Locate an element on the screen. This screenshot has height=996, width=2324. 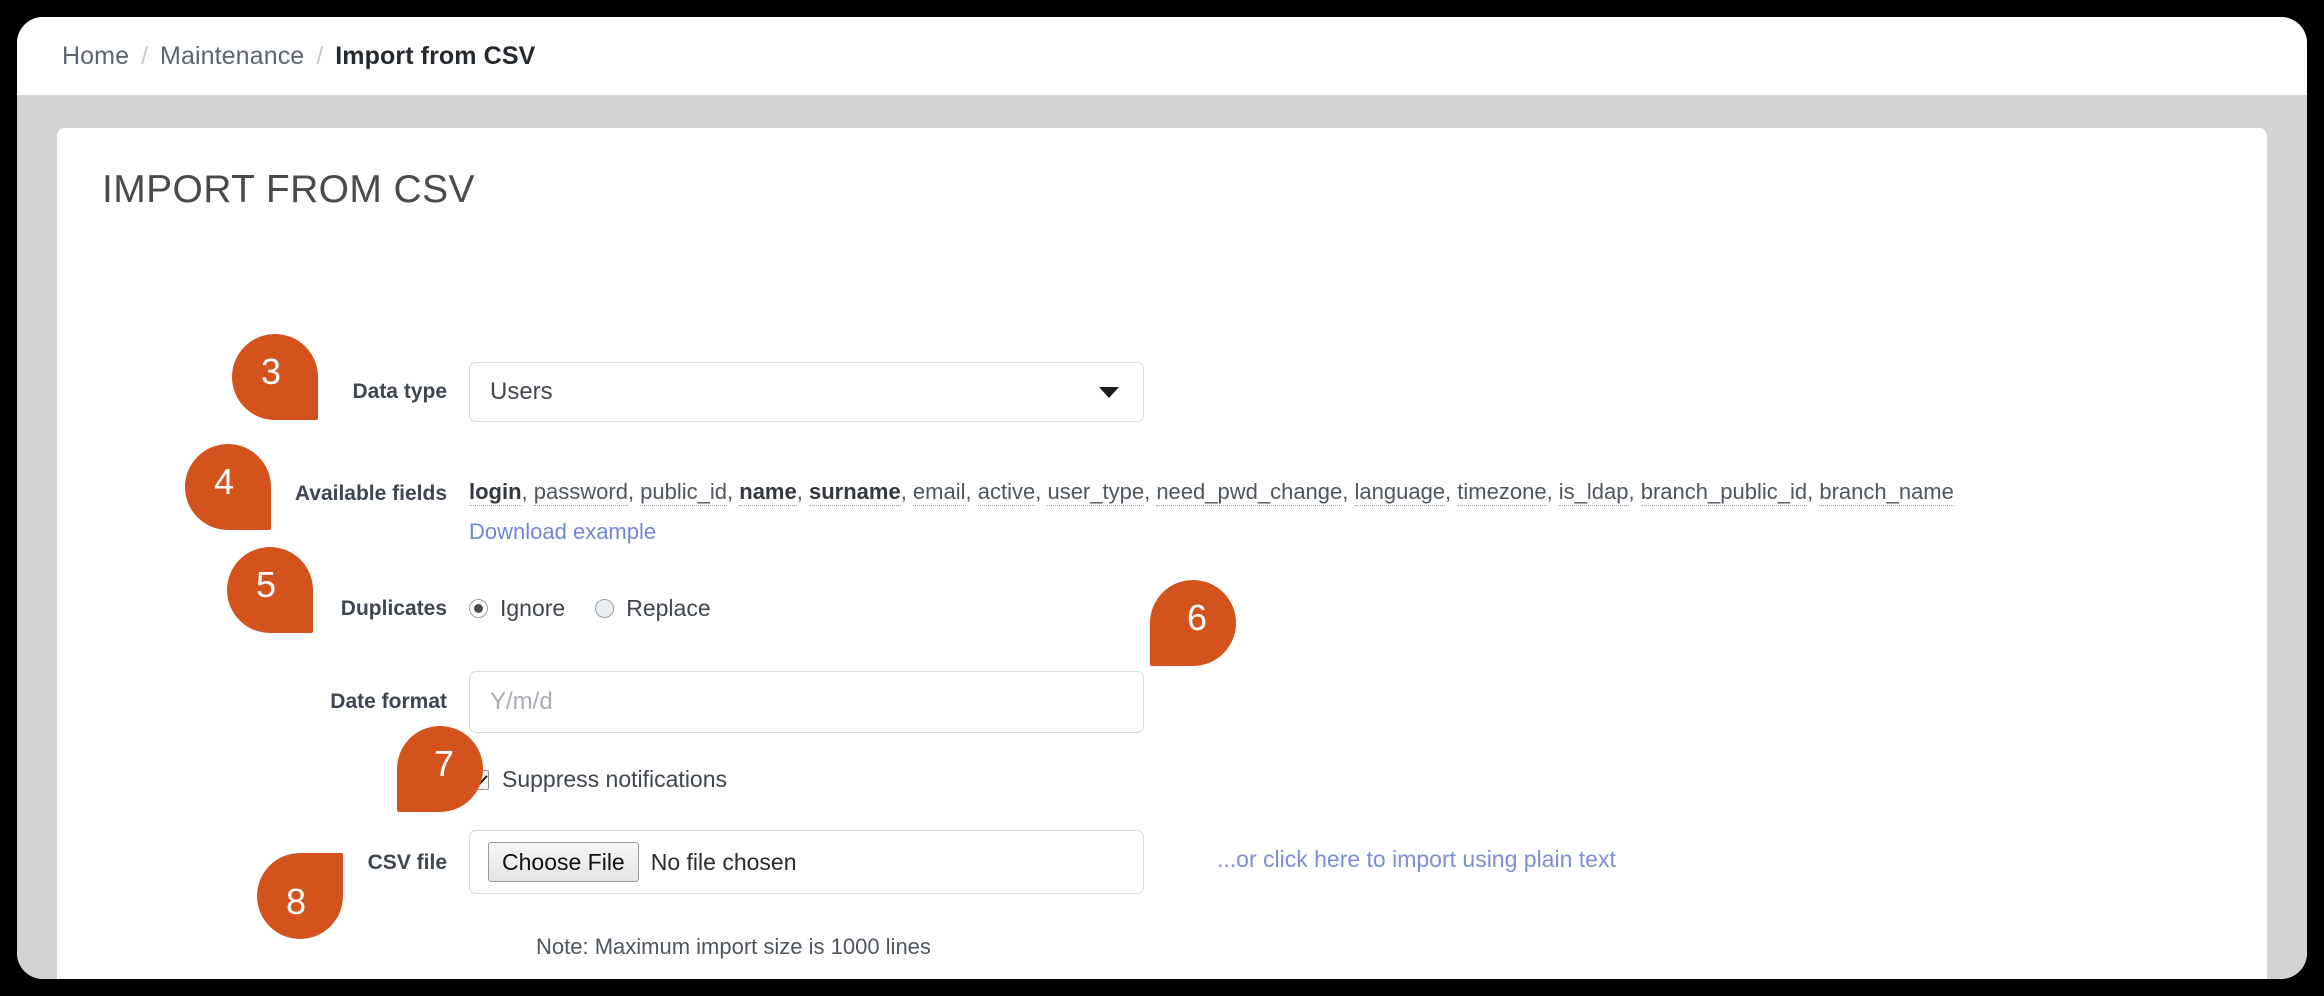
form-row-date-format: Date format is located at coordinates (626, 702).